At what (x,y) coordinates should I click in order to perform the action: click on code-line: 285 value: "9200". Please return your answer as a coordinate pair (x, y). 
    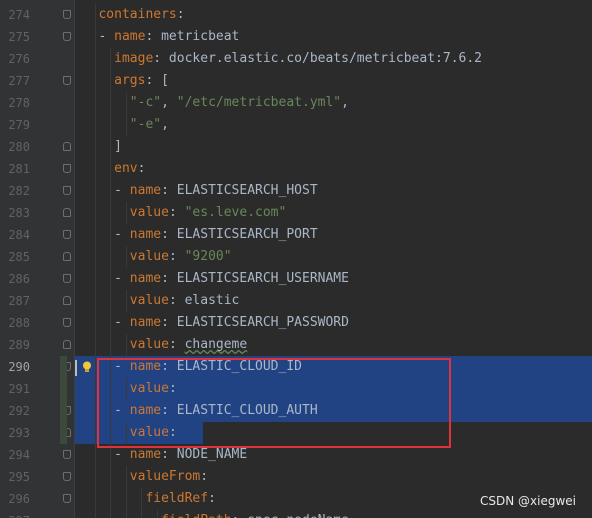
    Looking at the image, I should click on (296, 257).